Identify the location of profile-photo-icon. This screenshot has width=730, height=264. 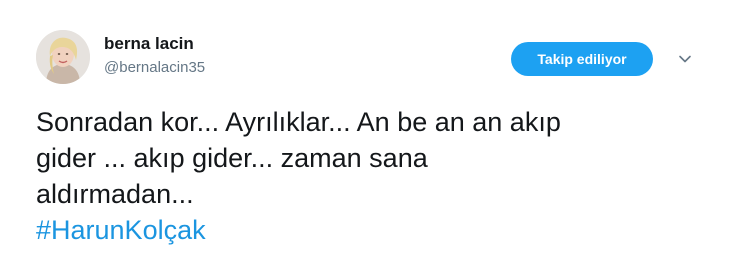
(63, 57).